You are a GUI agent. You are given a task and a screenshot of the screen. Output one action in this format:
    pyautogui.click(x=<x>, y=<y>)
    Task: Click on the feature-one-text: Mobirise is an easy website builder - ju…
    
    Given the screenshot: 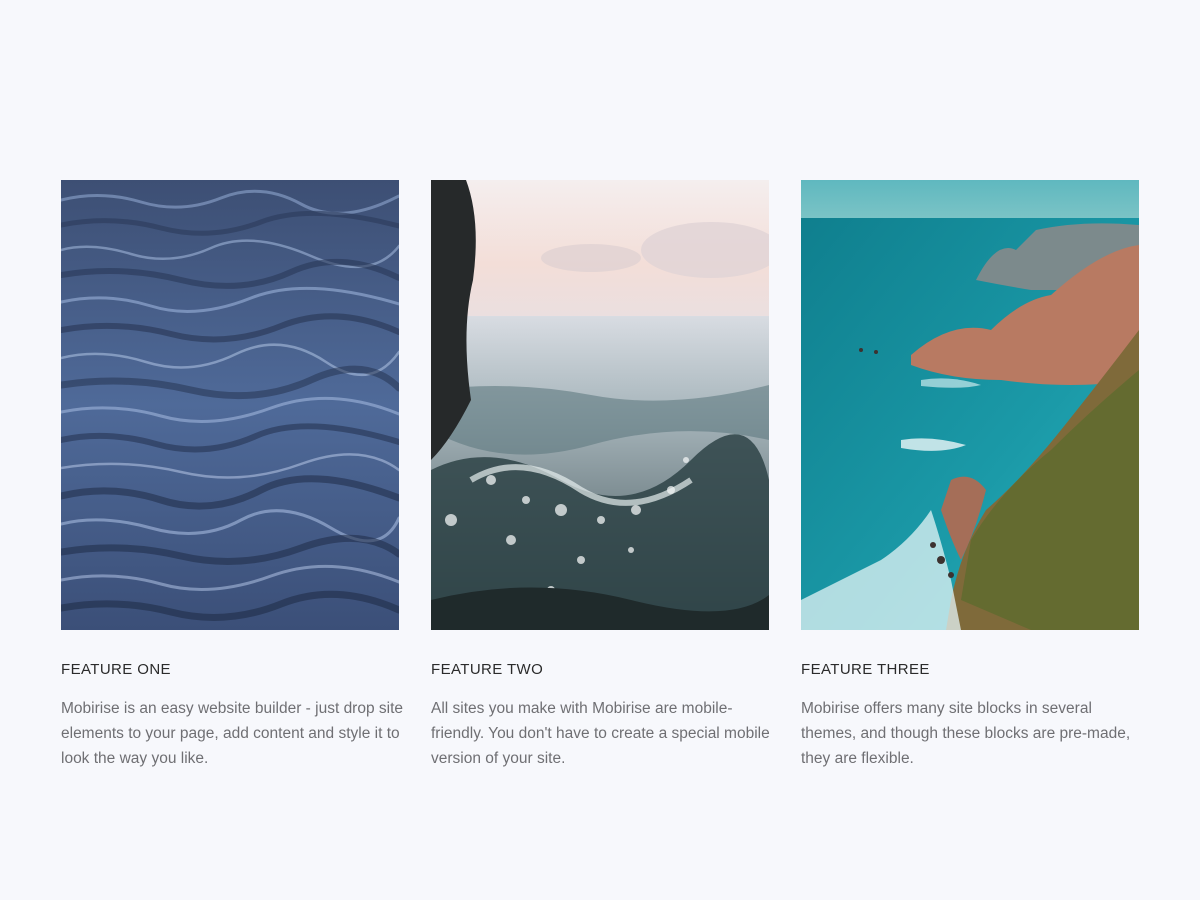 What is the action you would take?
    pyautogui.click(x=232, y=733)
    